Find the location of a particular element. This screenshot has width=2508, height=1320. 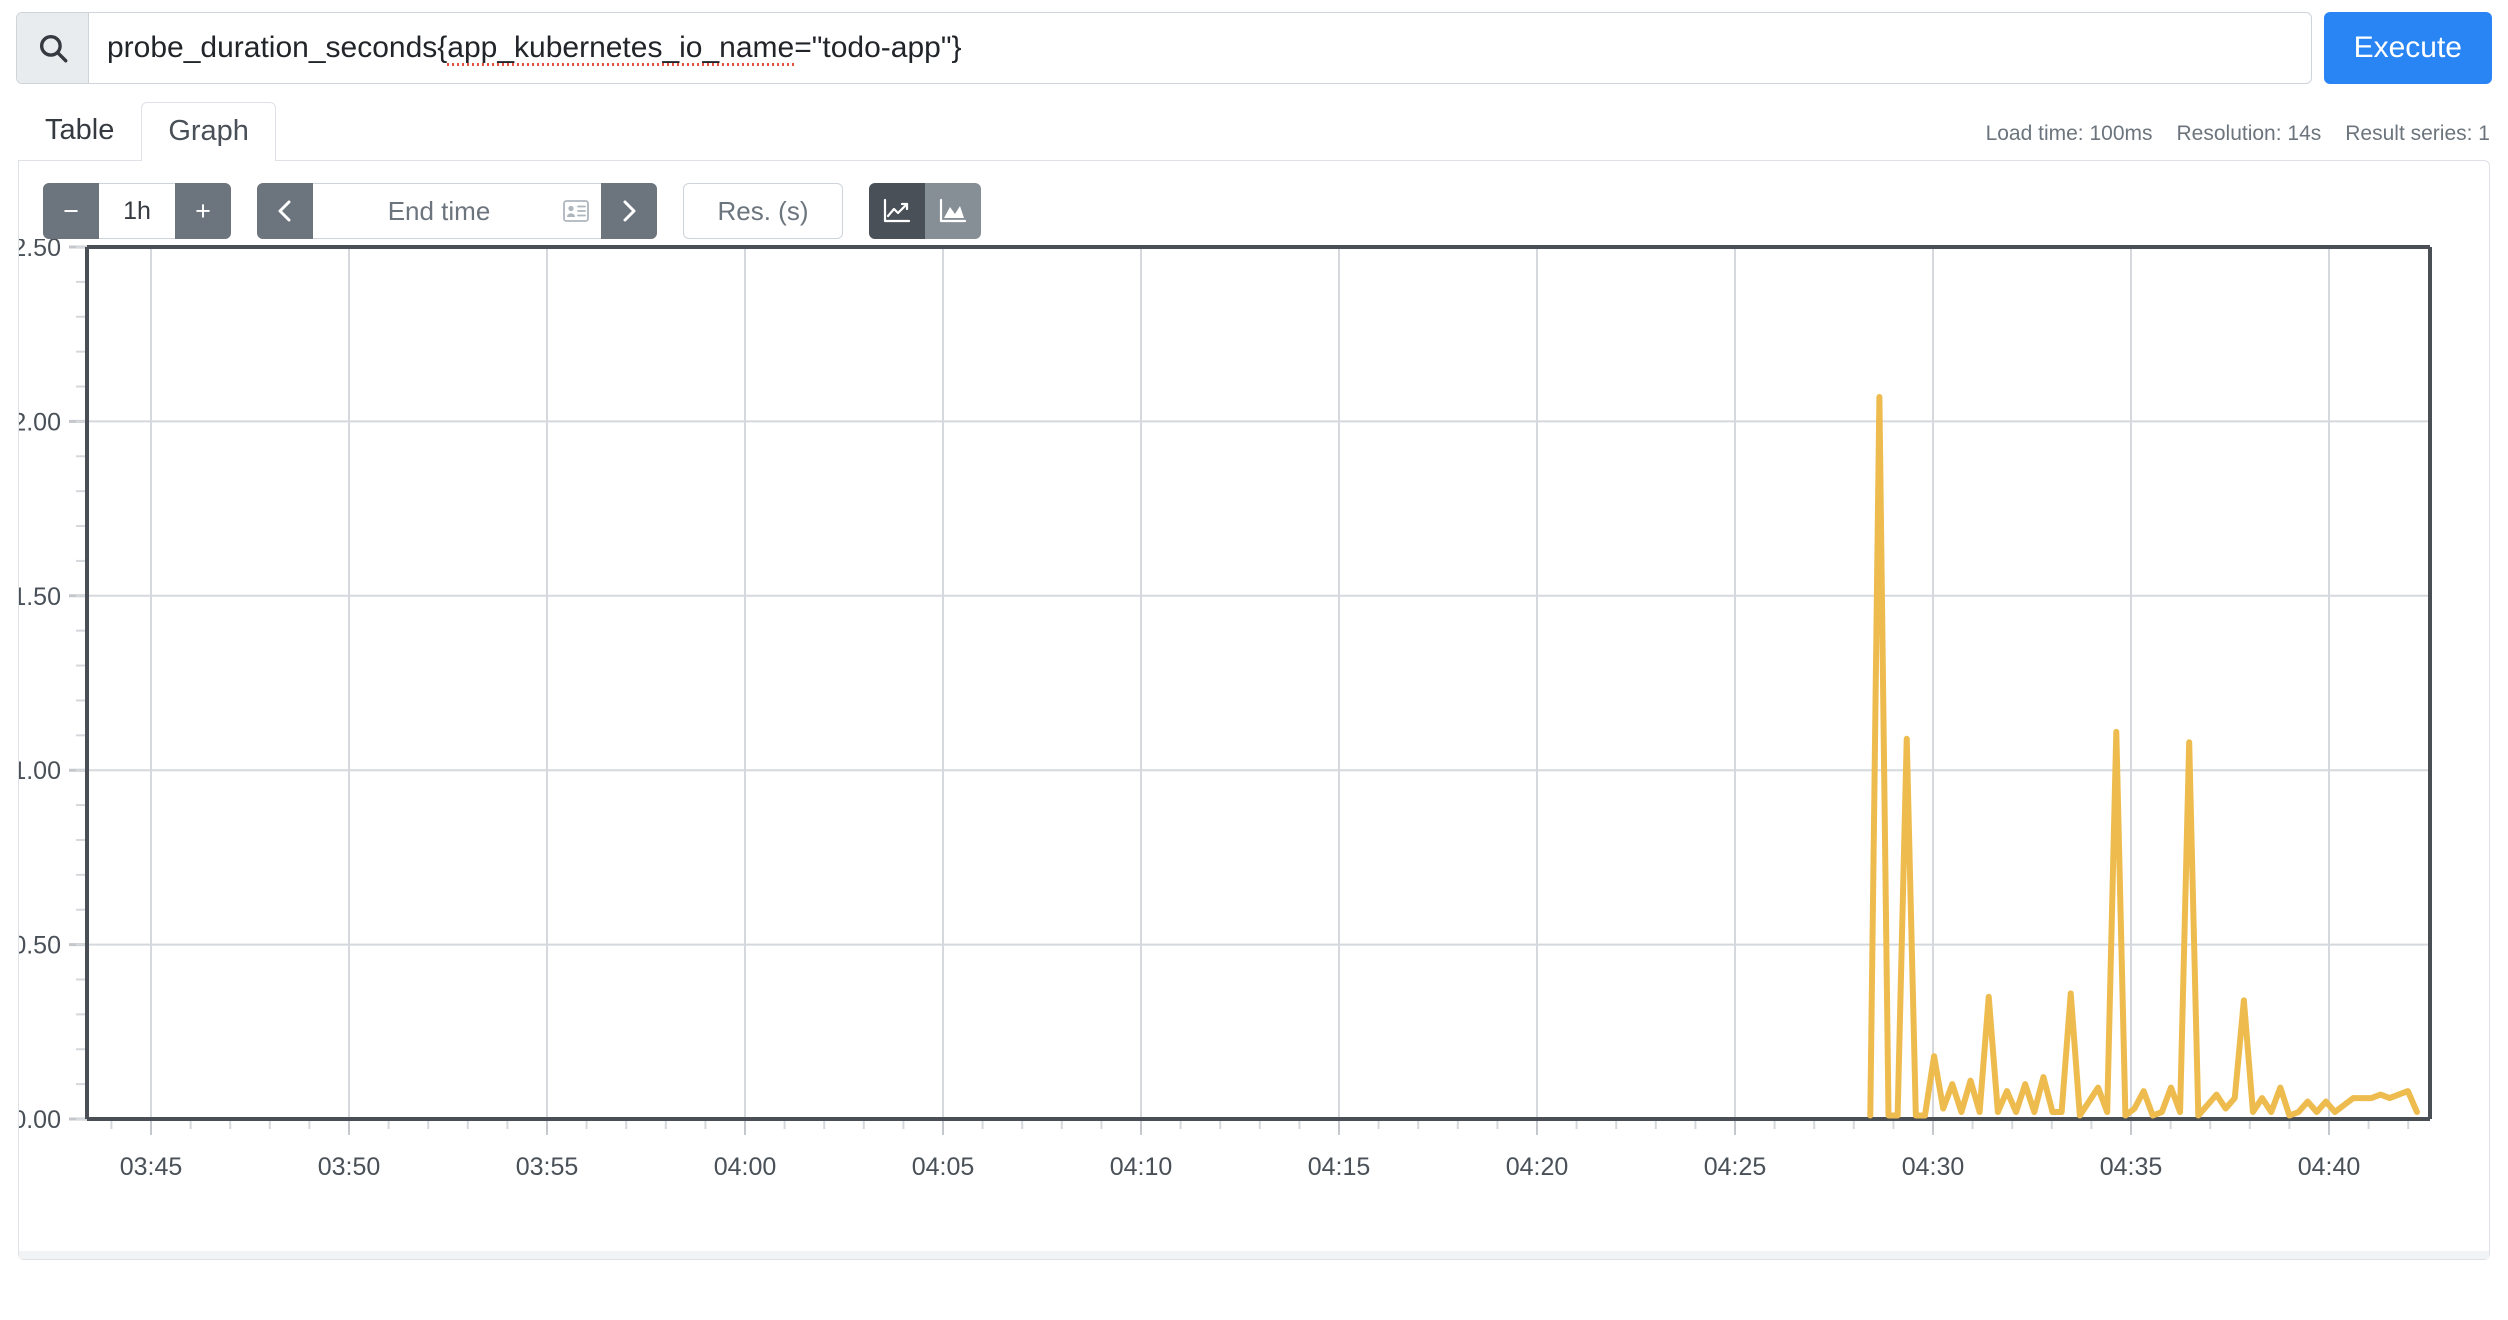

range-stepper: − 1h + is located at coordinates (137, 211).